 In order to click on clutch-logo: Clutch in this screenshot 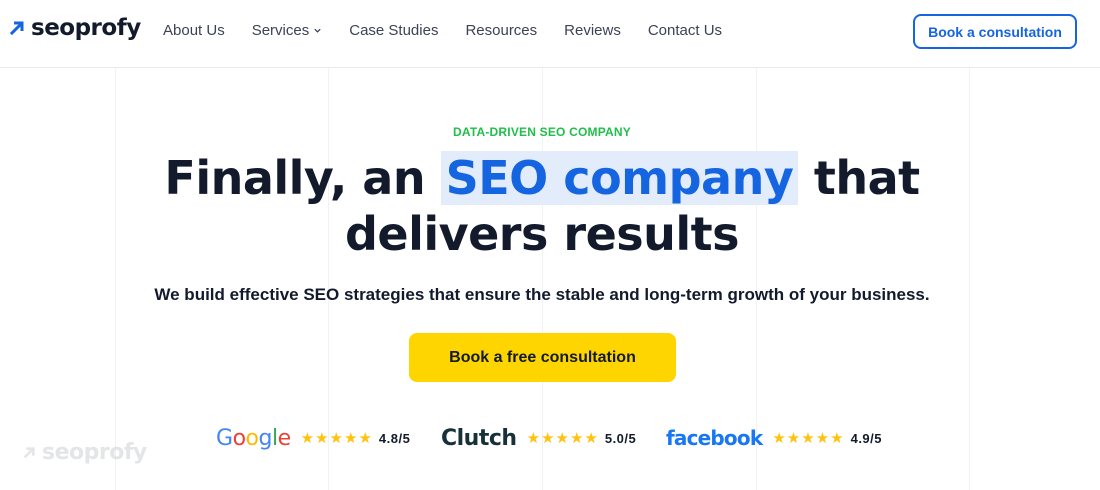, I will do `click(479, 438)`.